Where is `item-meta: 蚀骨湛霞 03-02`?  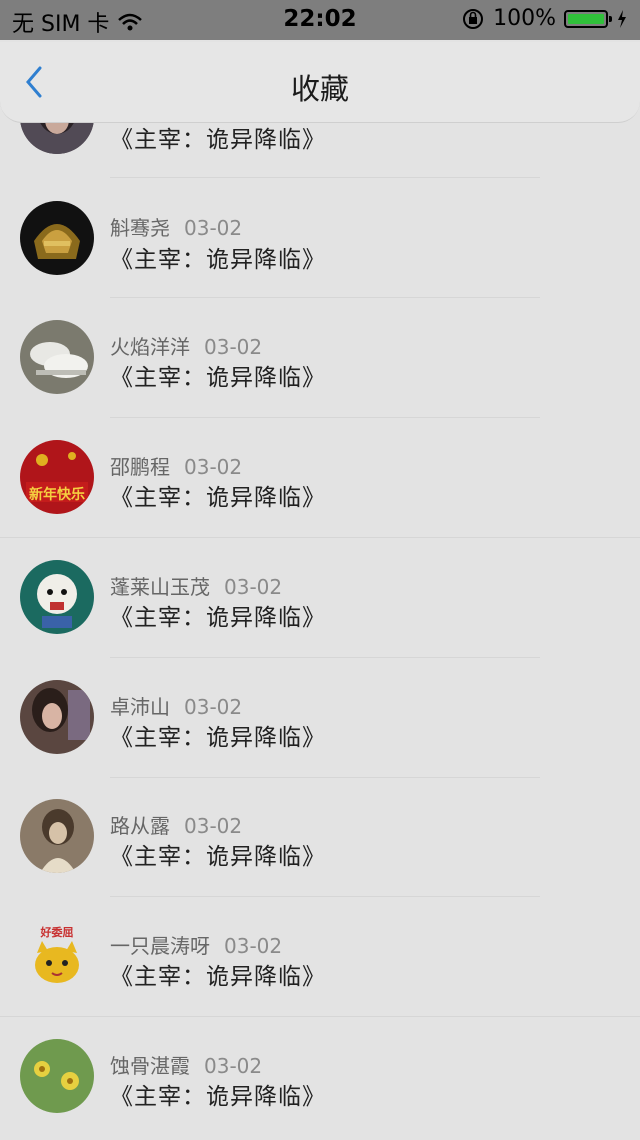 item-meta: 蚀骨湛霞 03-02 is located at coordinates (186, 1064).